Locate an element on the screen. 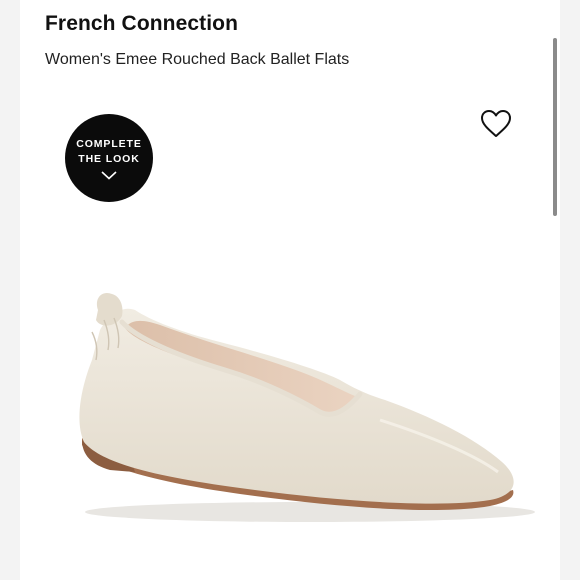 The image size is (580, 580). complete-the-look-line2: THE LOOK is located at coordinates (109, 158).